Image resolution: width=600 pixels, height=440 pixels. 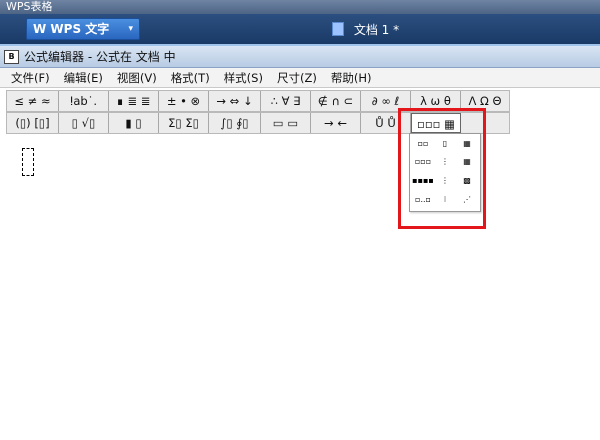 What do you see at coordinates (83, 78) in the screenshot?
I see `menu-edit: 编辑(E)` at bounding box center [83, 78].